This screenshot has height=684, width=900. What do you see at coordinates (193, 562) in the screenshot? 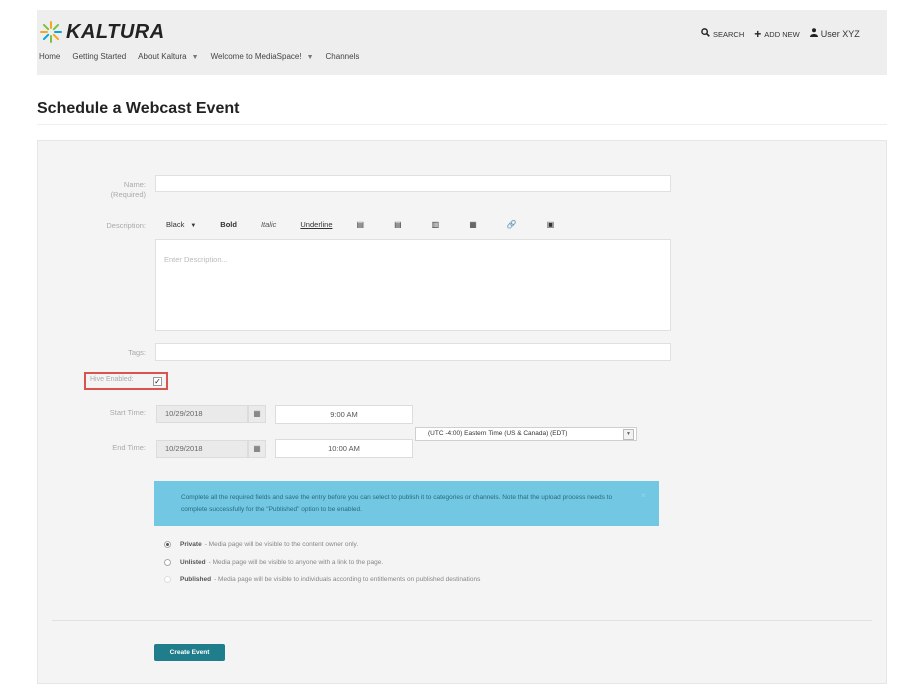
I see `option-title: Unlisted` at bounding box center [193, 562].